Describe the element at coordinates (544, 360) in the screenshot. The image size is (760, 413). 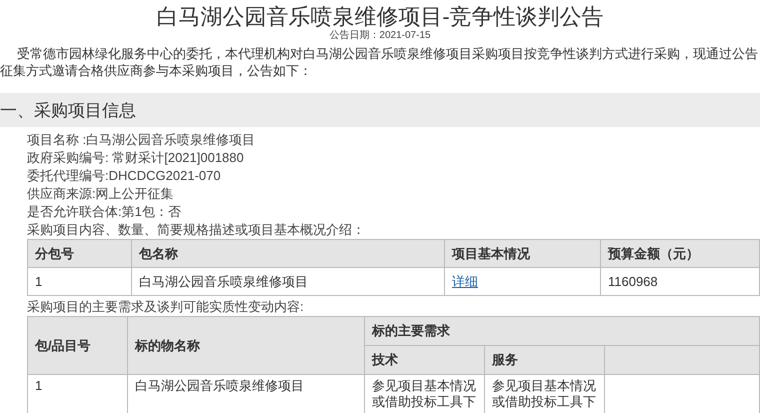
I see `column-header: 服务` at that location.